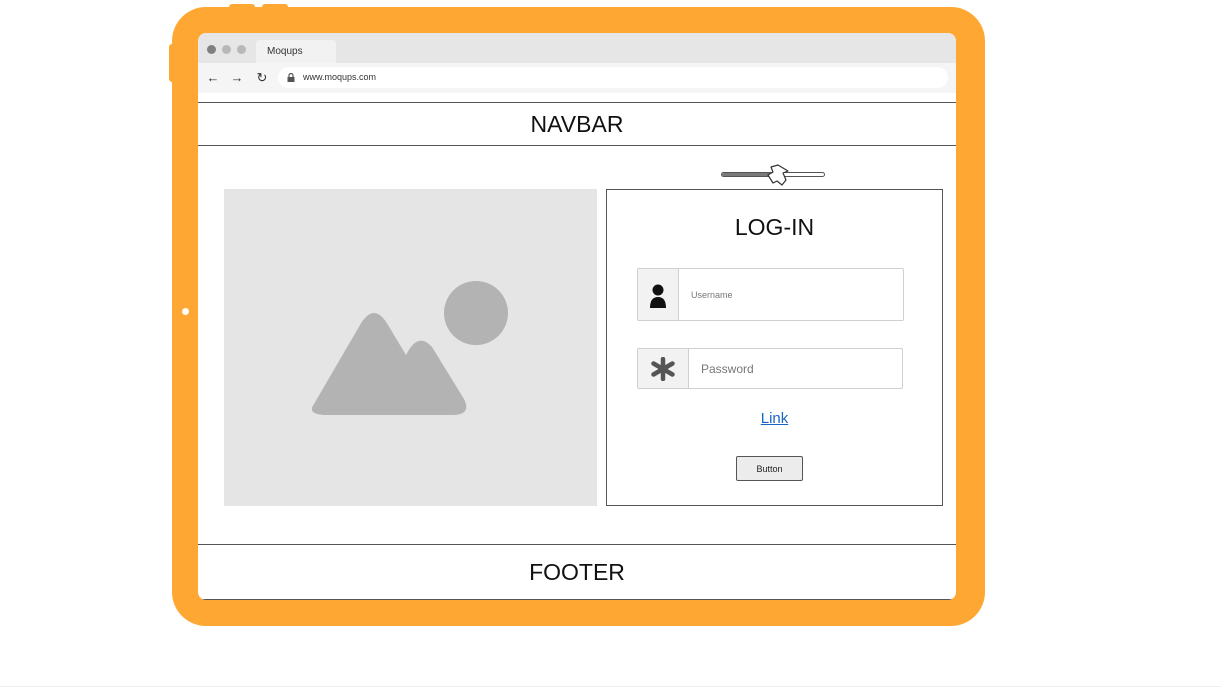  Describe the element at coordinates (577, 572) in the screenshot. I see `footer: FOOTER` at that location.